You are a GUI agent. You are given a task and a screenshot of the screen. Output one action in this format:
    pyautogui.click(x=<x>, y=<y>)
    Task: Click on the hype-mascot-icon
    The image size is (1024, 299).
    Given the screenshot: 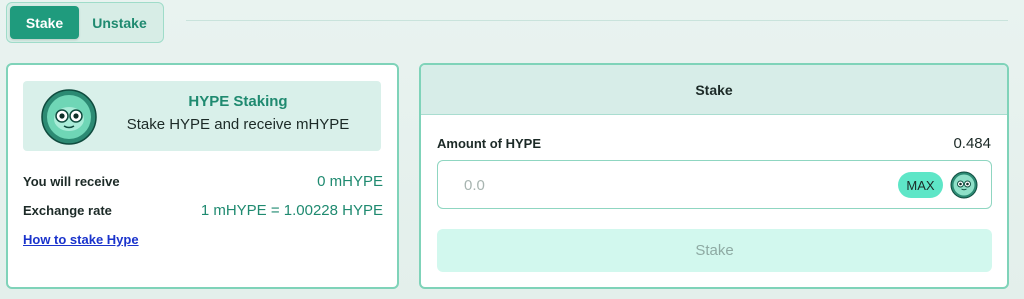 What is the action you would take?
    pyautogui.click(x=69, y=119)
    